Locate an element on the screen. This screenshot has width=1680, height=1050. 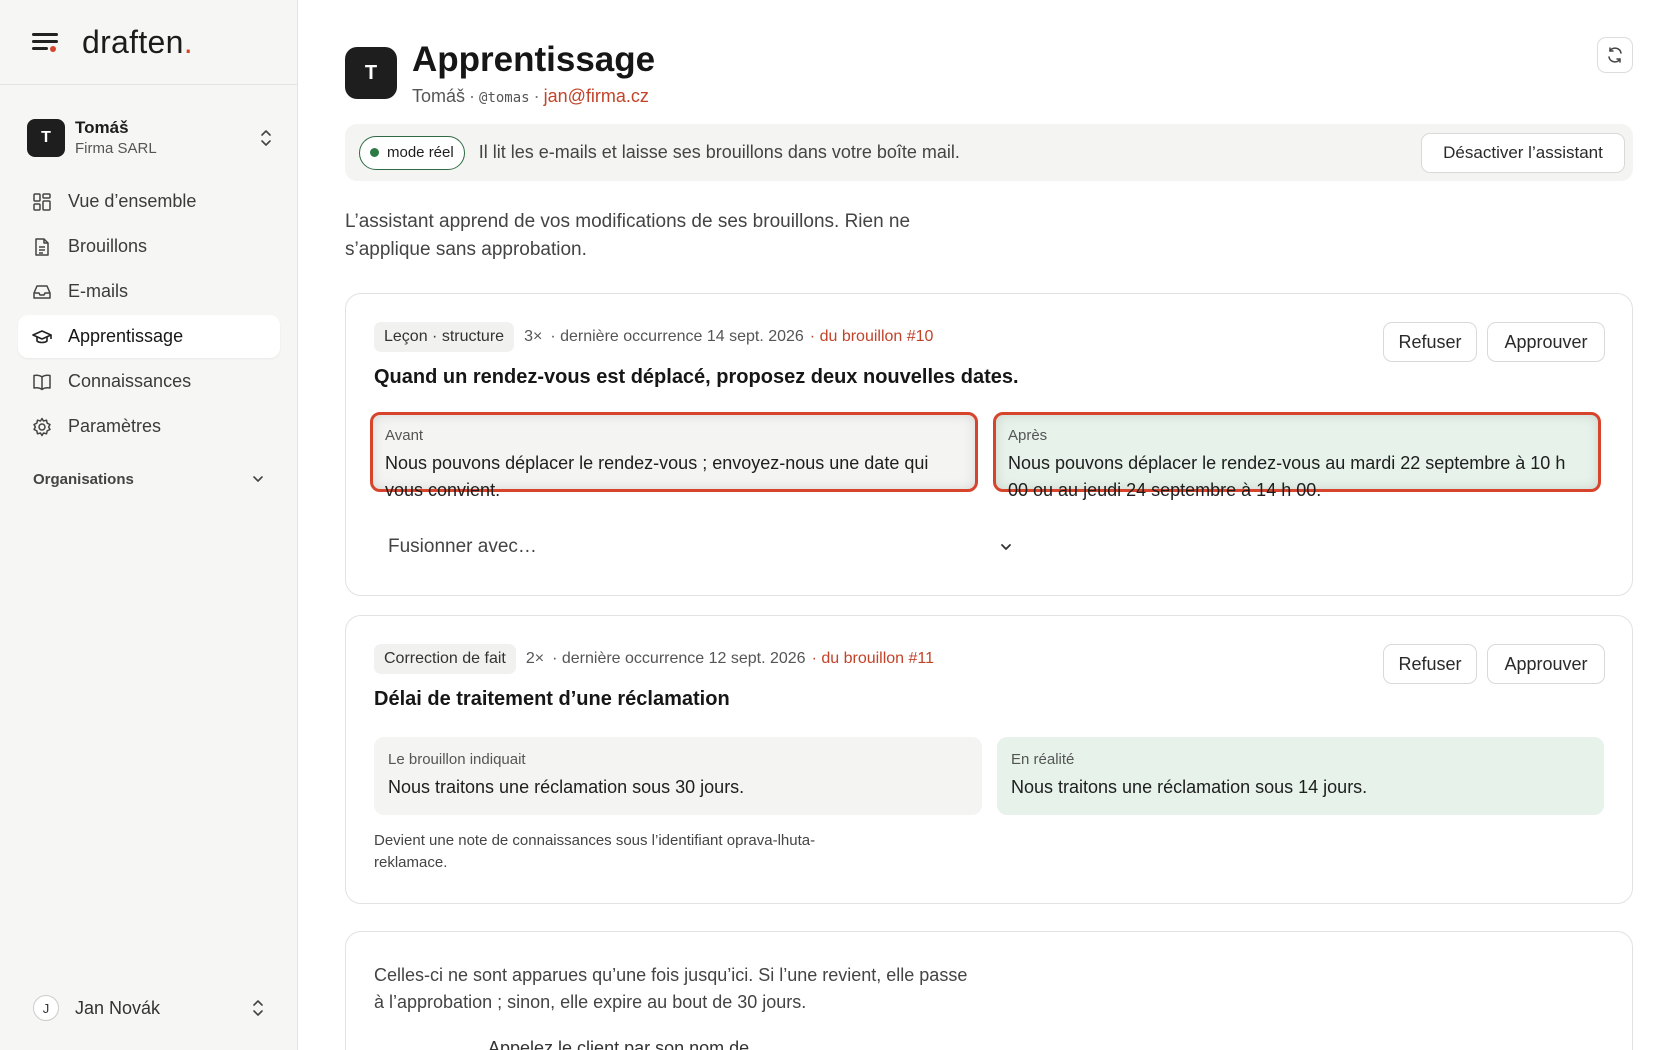
sidebar-item-knowledge: Connaissances is located at coordinates (149, 381).